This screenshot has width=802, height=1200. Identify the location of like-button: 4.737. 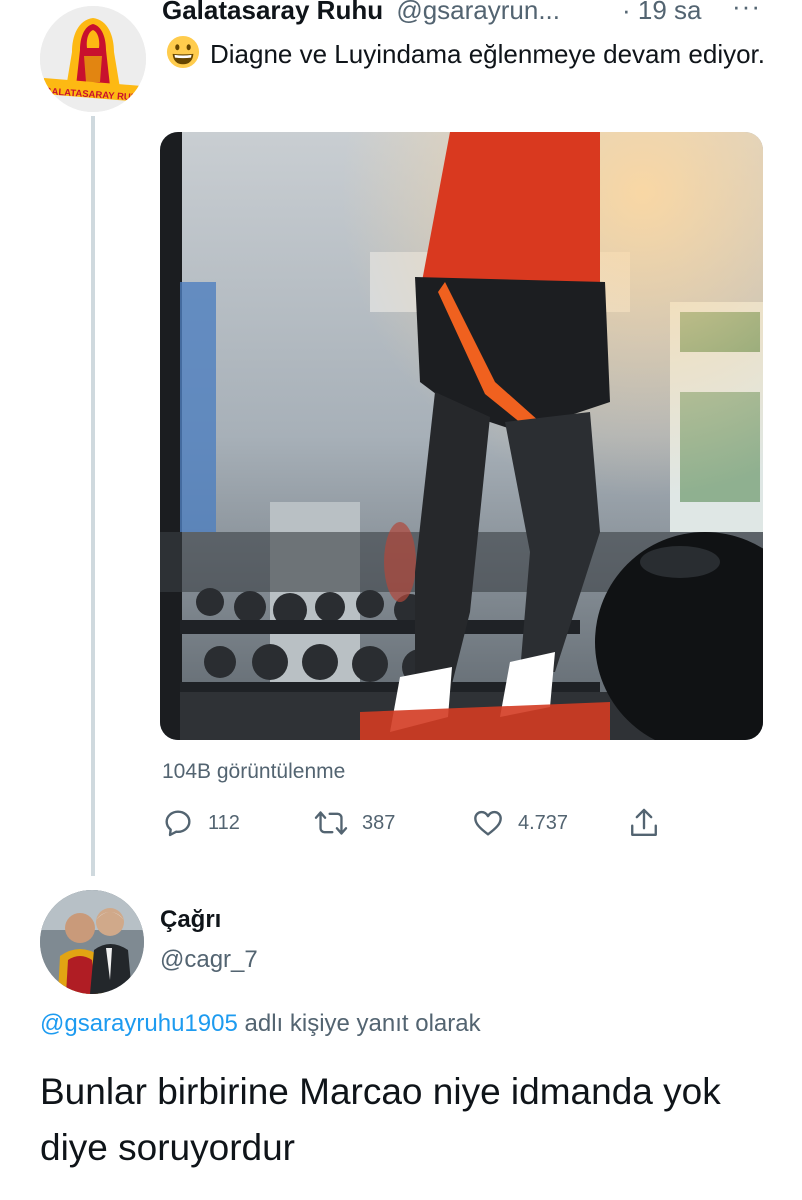
(520, 823).